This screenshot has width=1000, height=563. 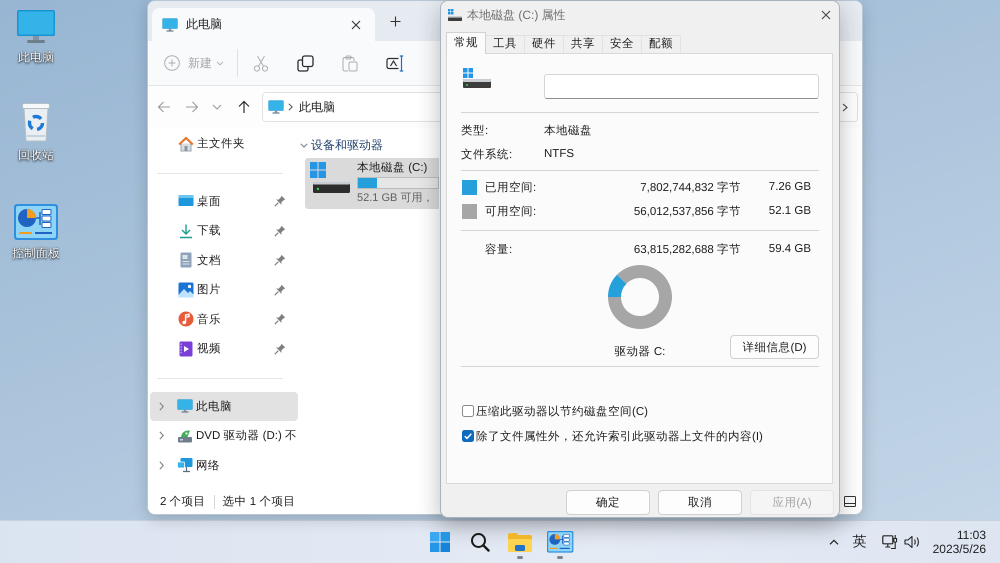 What do you see at coordinates (224, 465) in the screenshot?
I see `sidebar-item: 网络` at bounding box center [224, 465].